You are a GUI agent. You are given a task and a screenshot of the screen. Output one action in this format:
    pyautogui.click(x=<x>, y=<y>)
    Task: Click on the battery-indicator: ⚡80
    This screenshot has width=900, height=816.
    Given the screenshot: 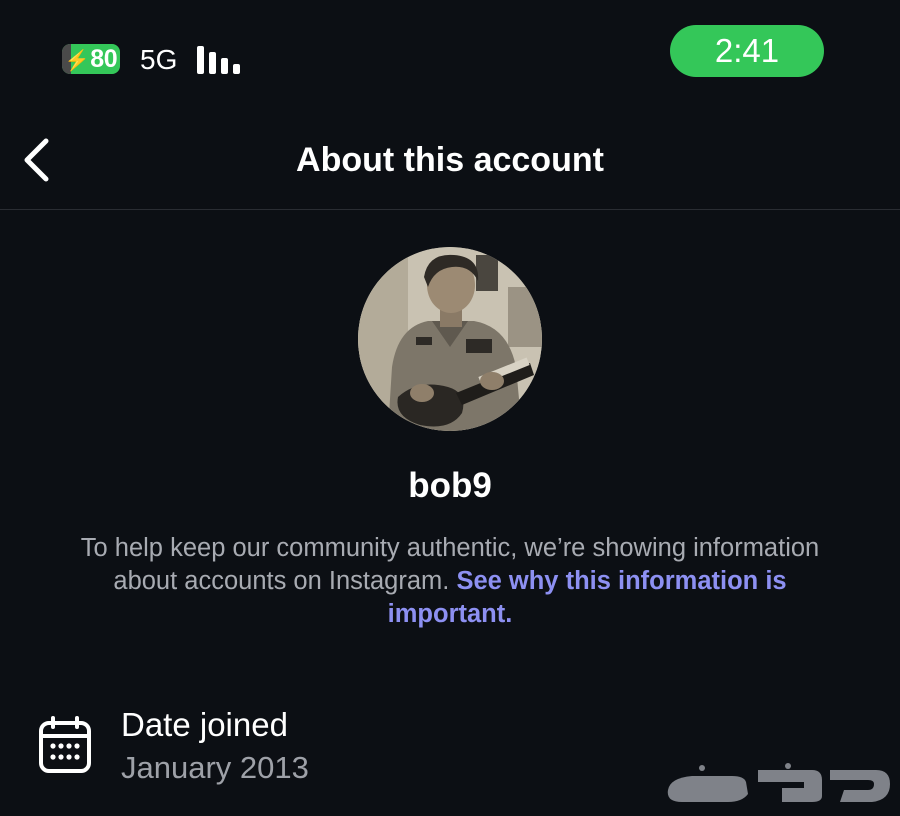 What is the action you would take?
    pyautogui.click(x=93, y=59)
    